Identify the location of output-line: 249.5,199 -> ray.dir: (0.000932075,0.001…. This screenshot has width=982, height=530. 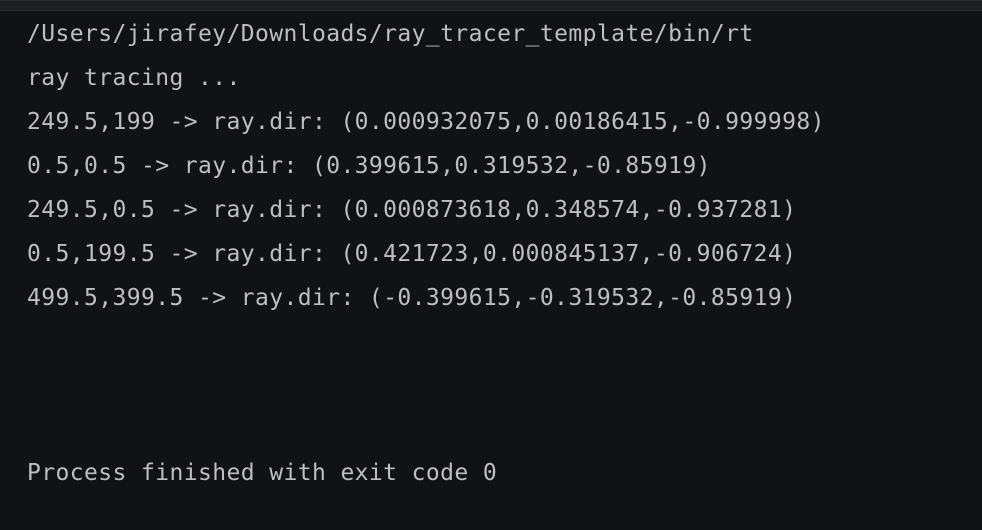
(426, 122).